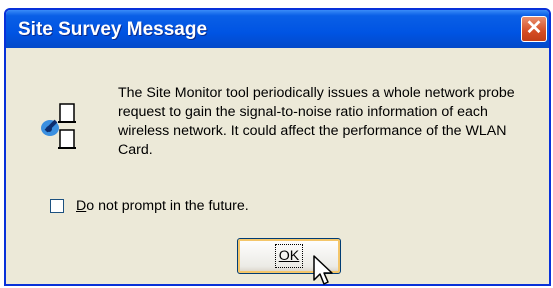  What do you see at coordinates (58, 126) in the screenshot?
I see `wireless-info-icon` at bounding box center [58, 126].